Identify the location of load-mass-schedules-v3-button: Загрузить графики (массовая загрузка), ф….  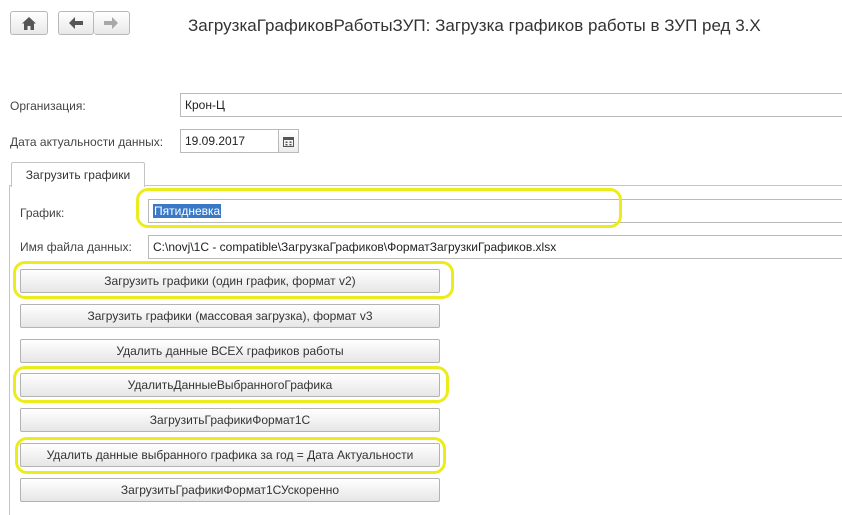
(230, 316).